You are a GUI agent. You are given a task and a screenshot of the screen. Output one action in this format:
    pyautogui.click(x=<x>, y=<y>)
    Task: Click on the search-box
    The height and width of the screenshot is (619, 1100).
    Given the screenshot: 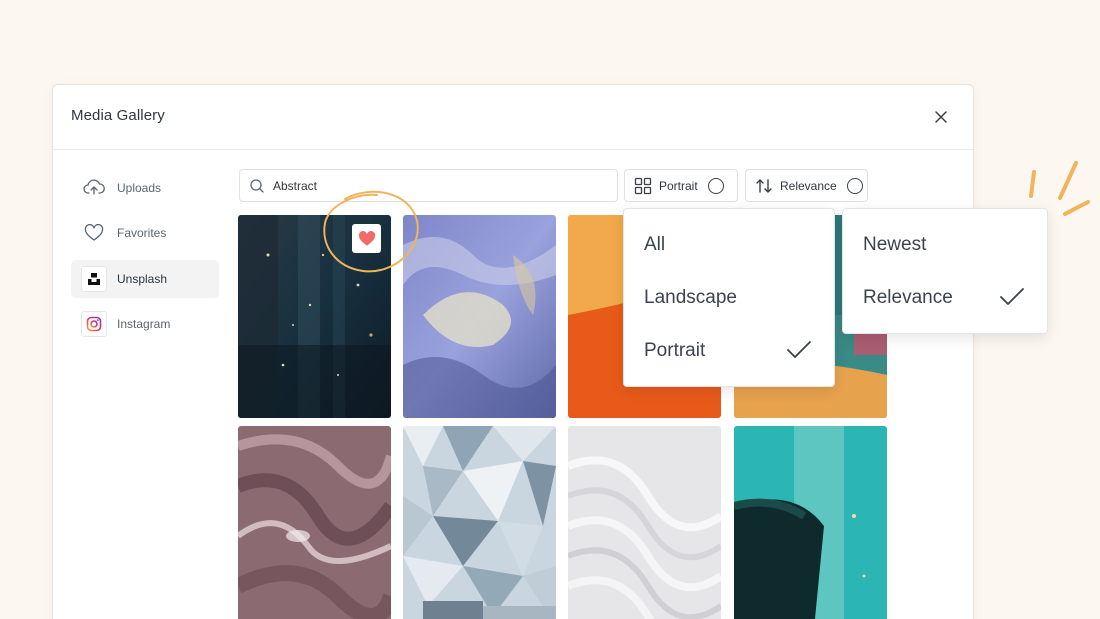 What is the action you would take?
    pyautogui.click(x=428, y=185)
    